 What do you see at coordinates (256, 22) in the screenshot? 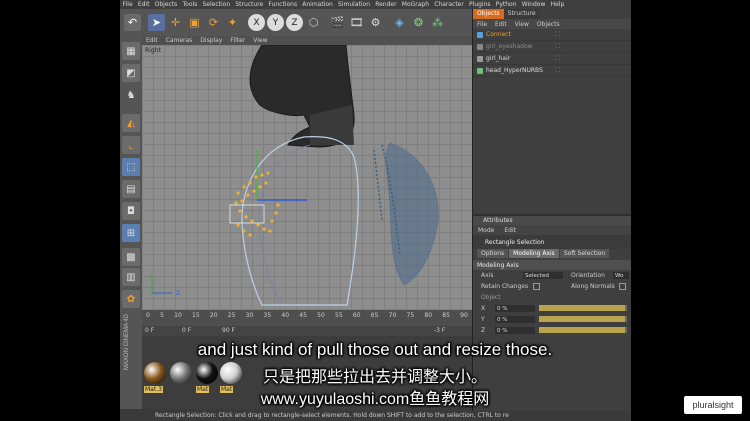
I see `x-axis-lock-icon: X` at bounding box center [256, 22].